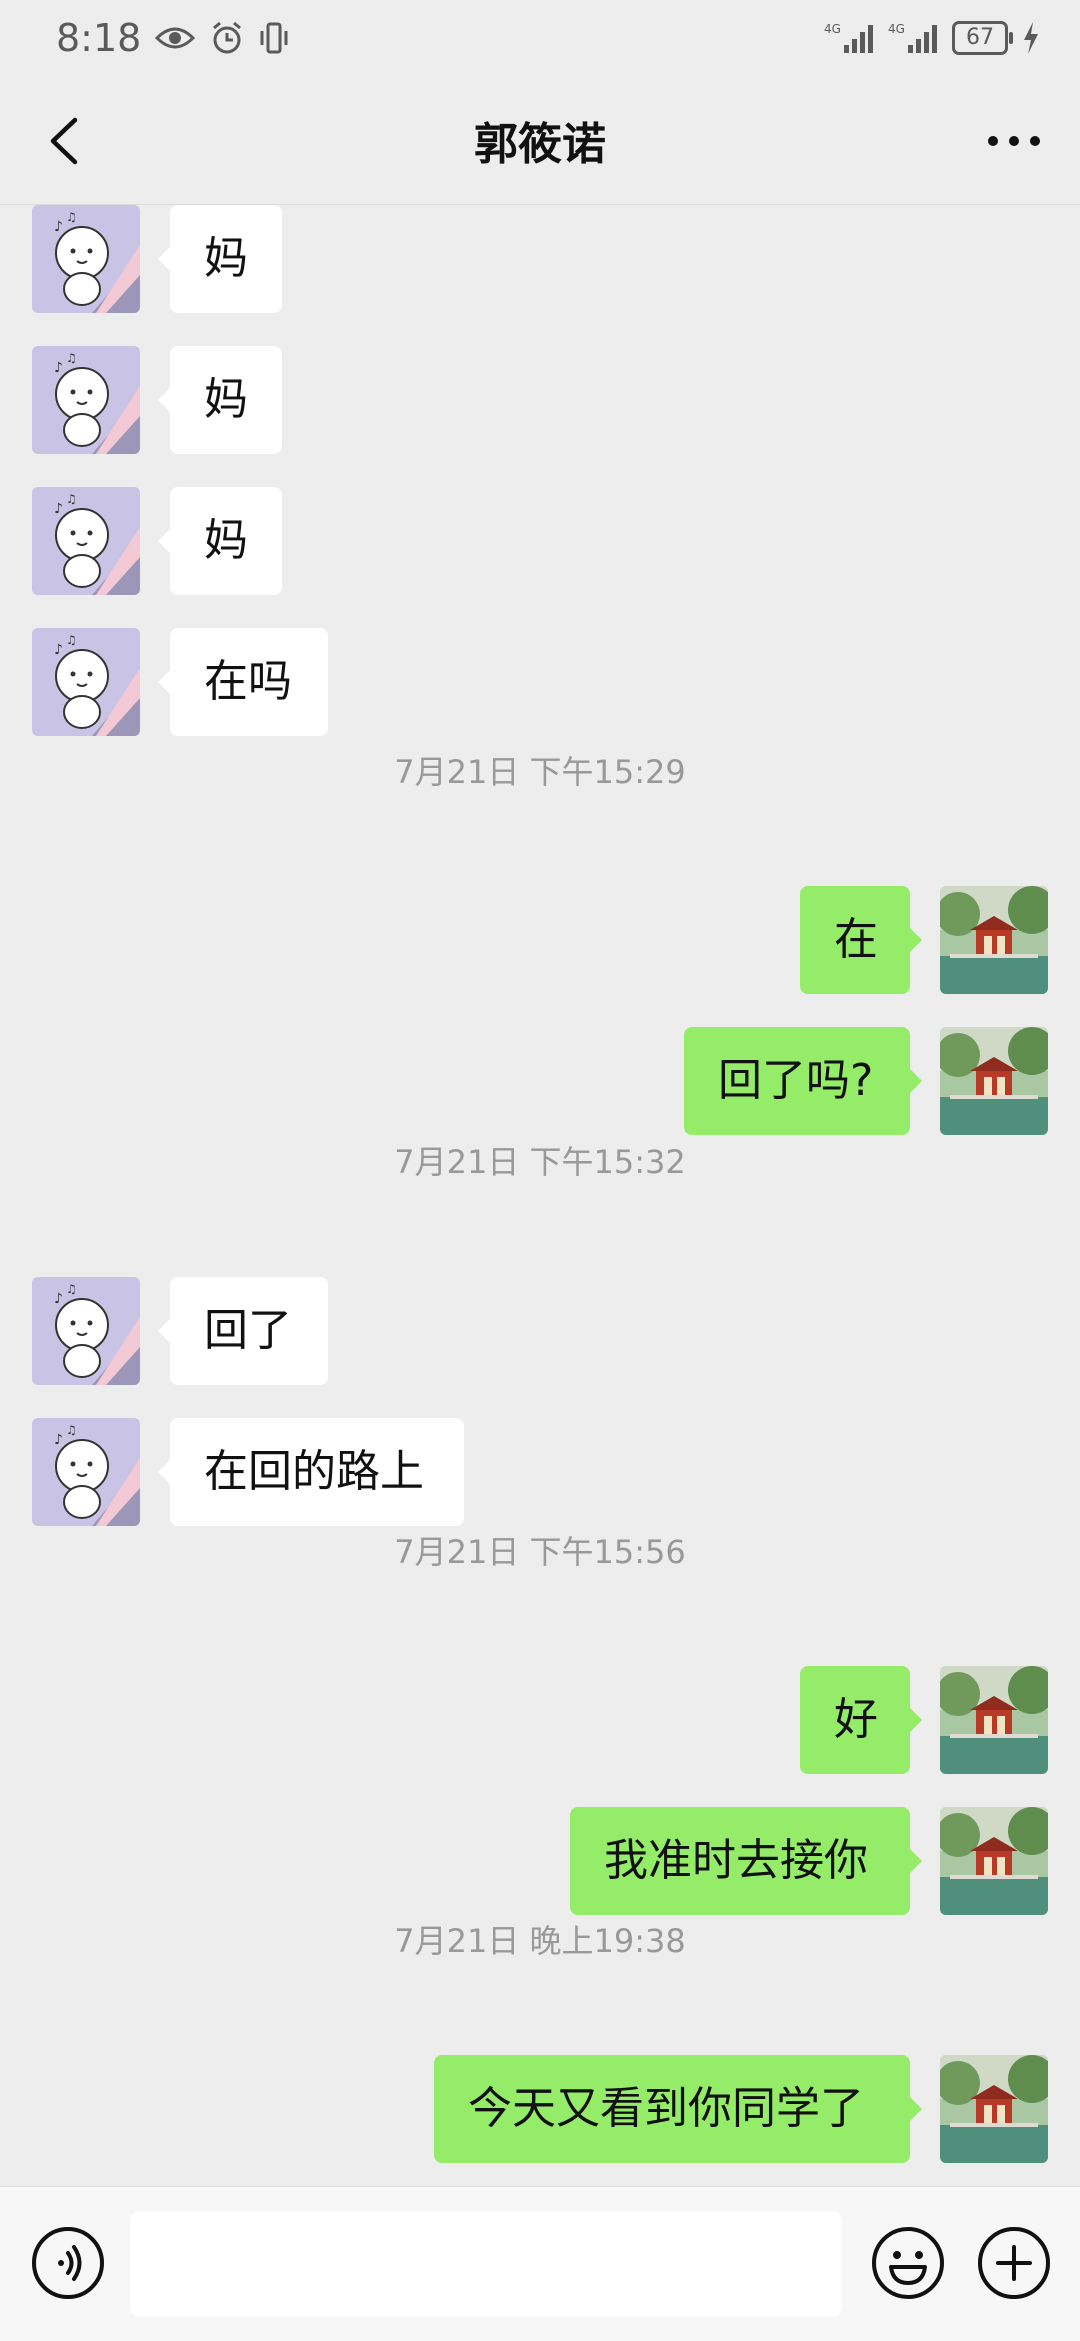  I want to click on timestamp: 7月21日 晚上19:38, so click(540, 1941).